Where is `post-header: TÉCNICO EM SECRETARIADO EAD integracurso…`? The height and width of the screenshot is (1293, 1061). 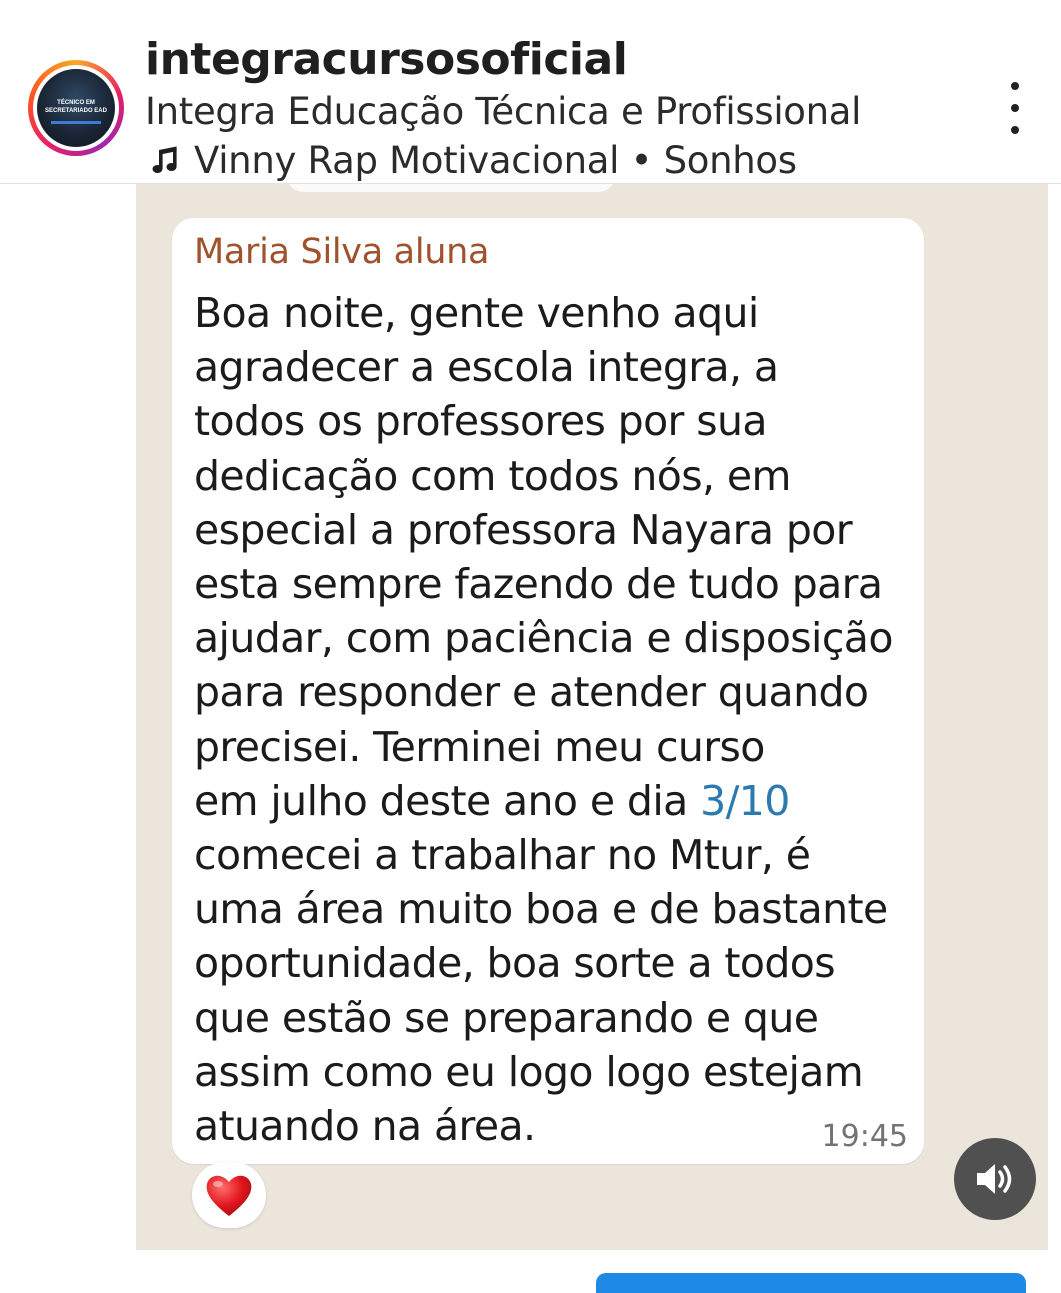
post-header: TÉCNICO EM SECRETARIADO EAD integracurso… is located at coordinates (530, 92).